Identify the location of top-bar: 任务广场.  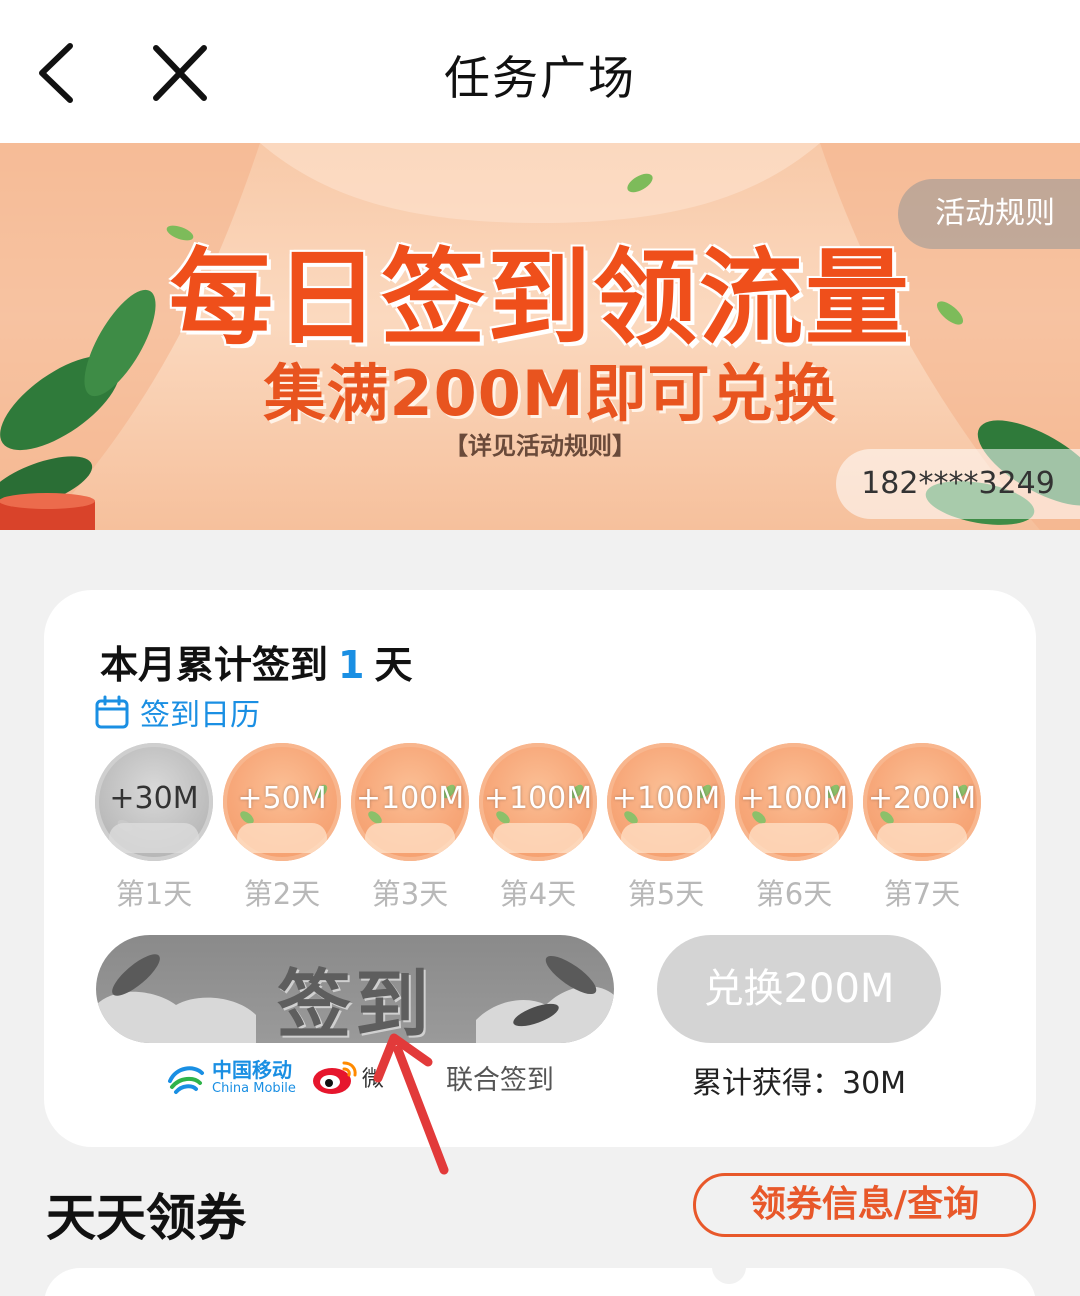
(540, 71).